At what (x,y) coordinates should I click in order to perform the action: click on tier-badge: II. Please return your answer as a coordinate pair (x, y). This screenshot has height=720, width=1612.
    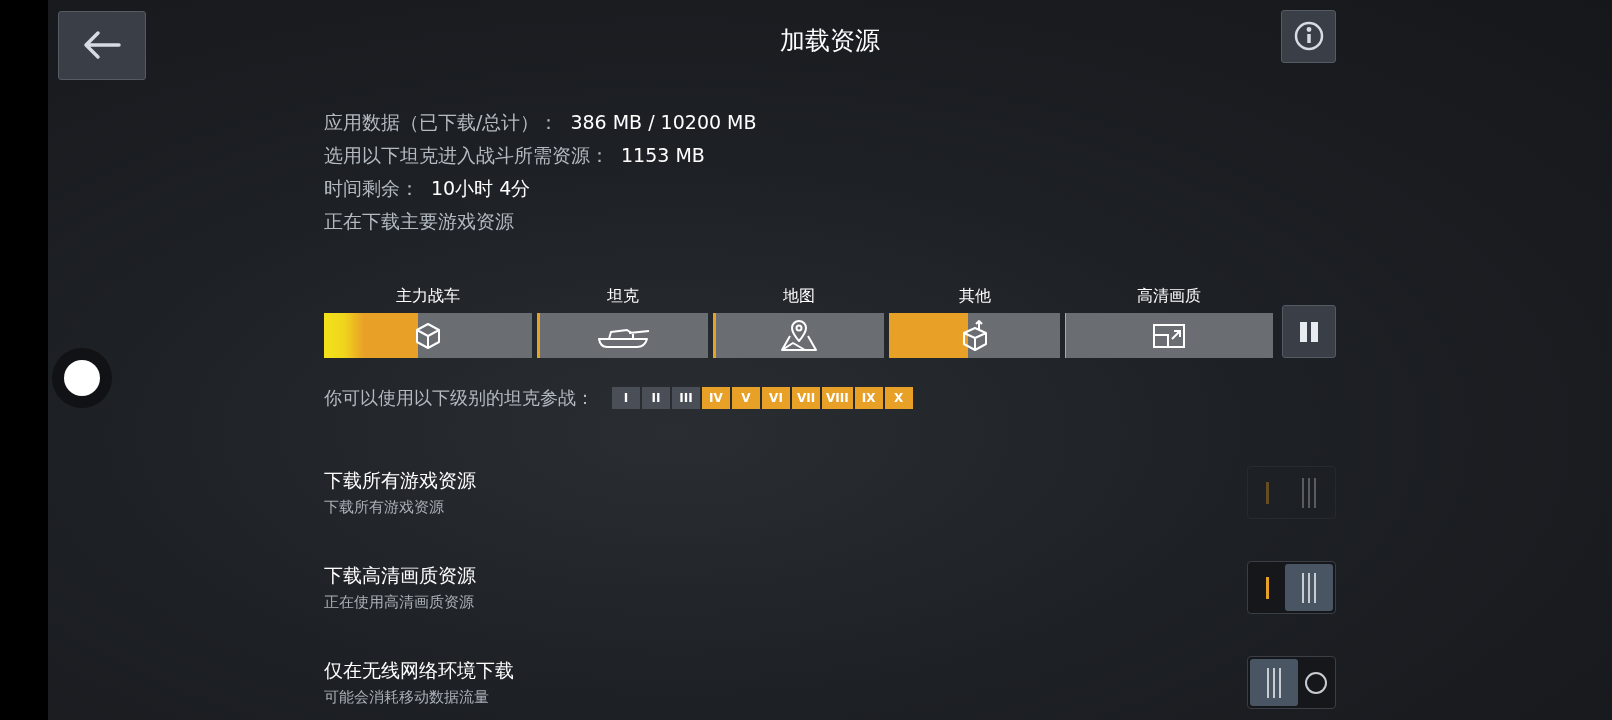
    Looking at the image, I should click on (656, 398).